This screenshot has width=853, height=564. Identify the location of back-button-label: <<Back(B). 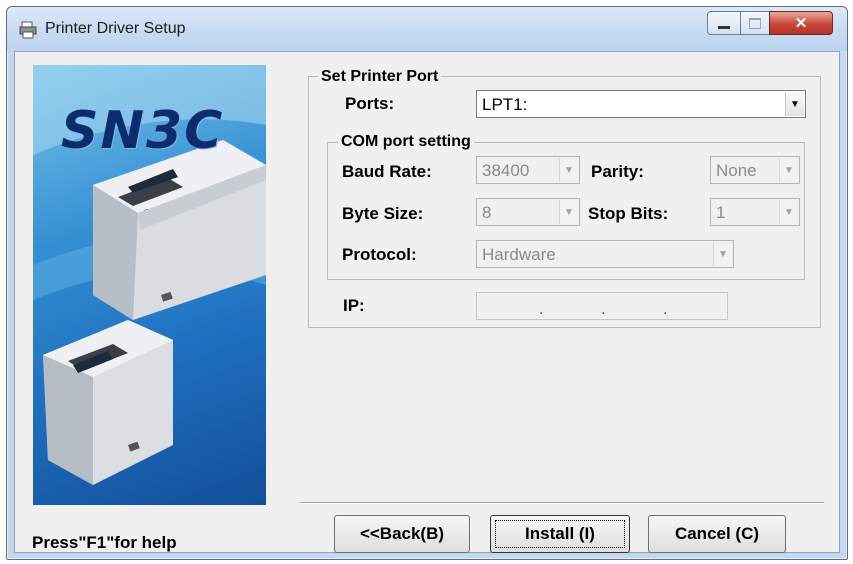
(402, 533).